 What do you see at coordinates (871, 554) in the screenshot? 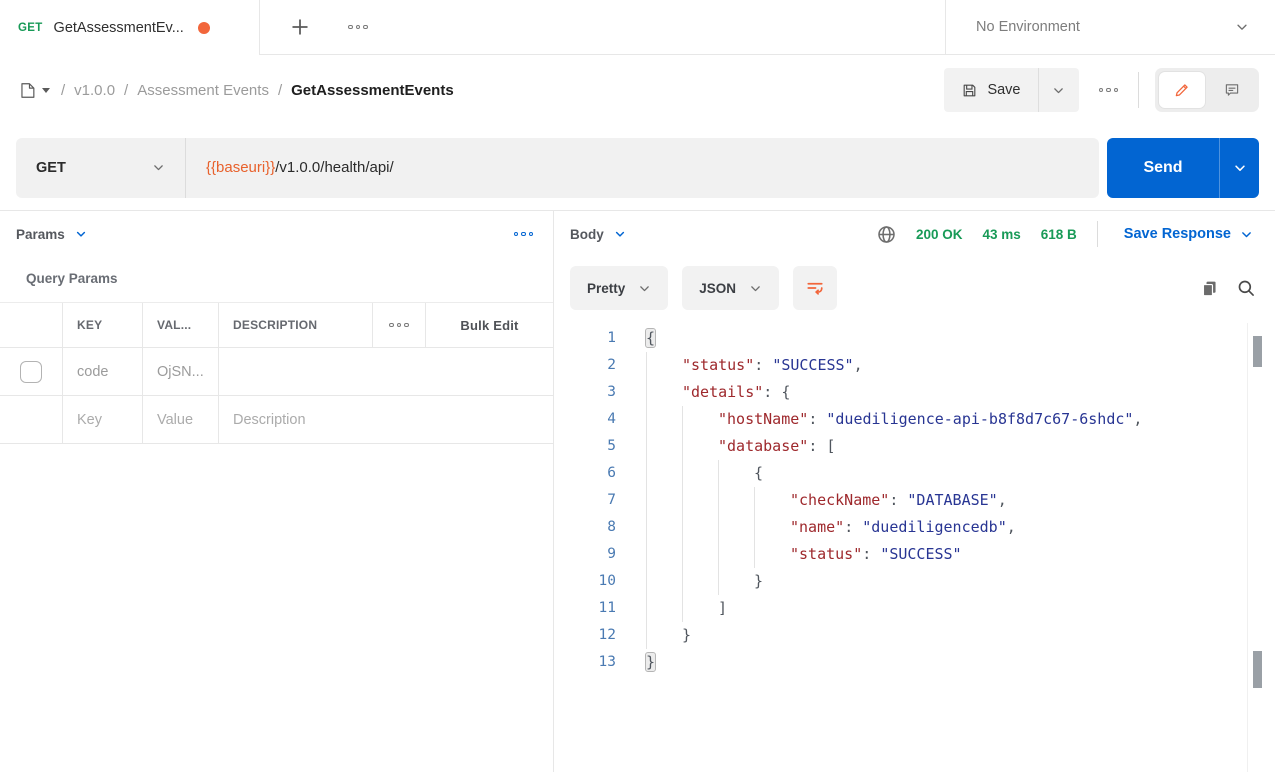
I see `json-punctuation: :` at bounding box center [871, 554].